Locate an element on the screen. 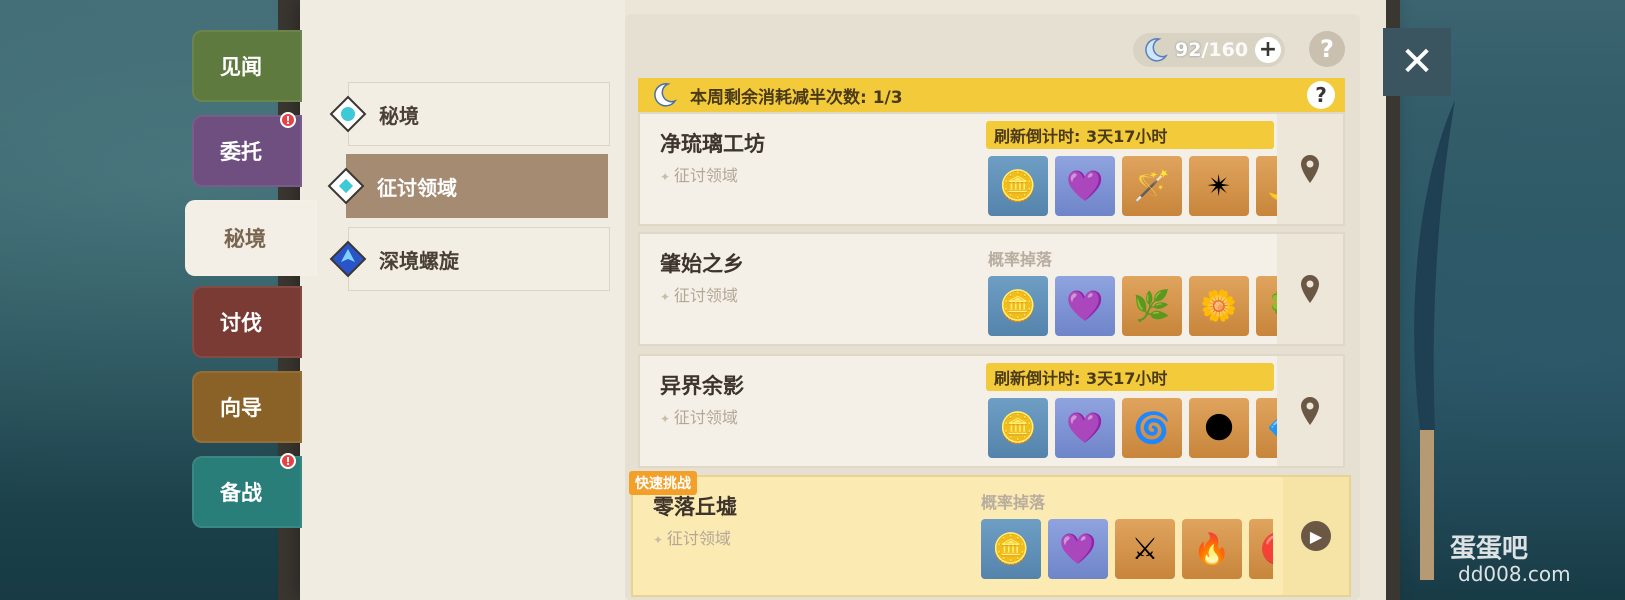 The width and height of the screenshot is (1625, 600). domain-diamond-icon is located at coordinates (348, 114).